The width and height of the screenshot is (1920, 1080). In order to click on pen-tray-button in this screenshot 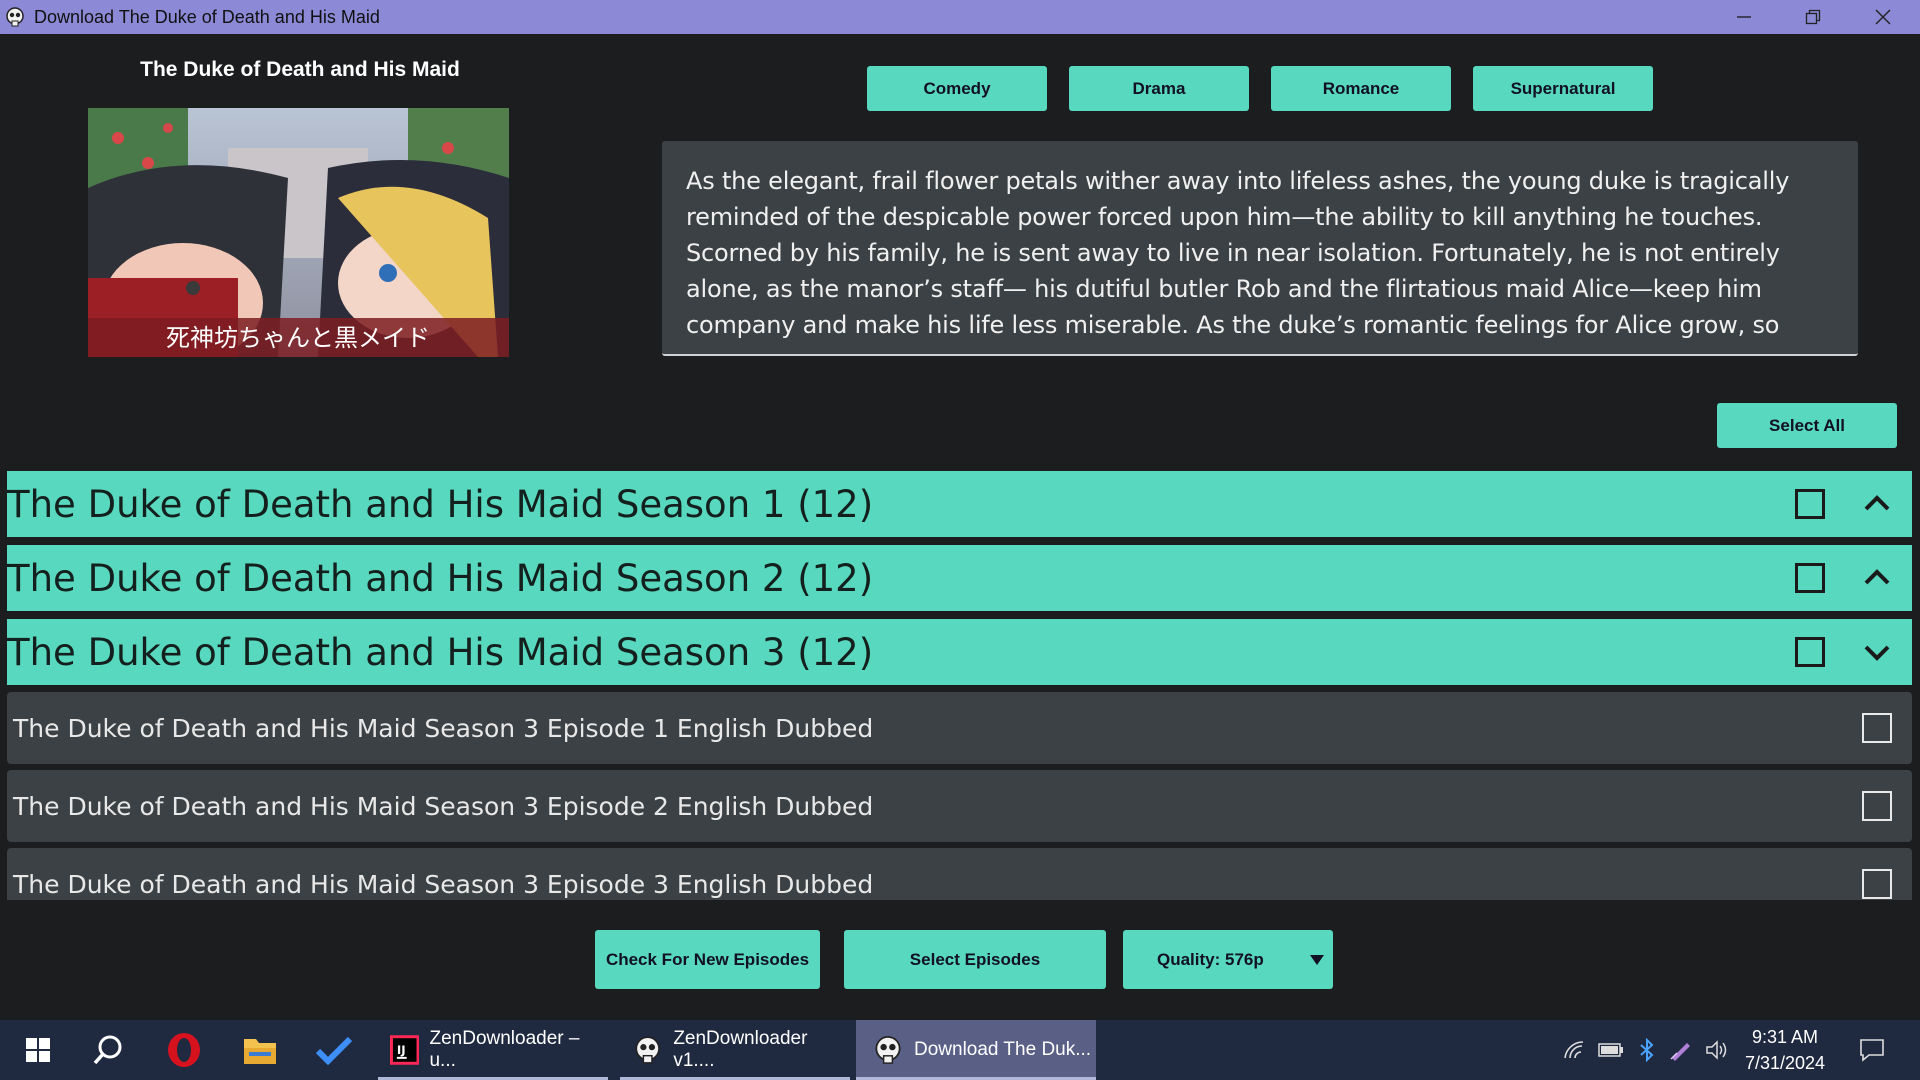, I will do `click(1681, 1050)`.